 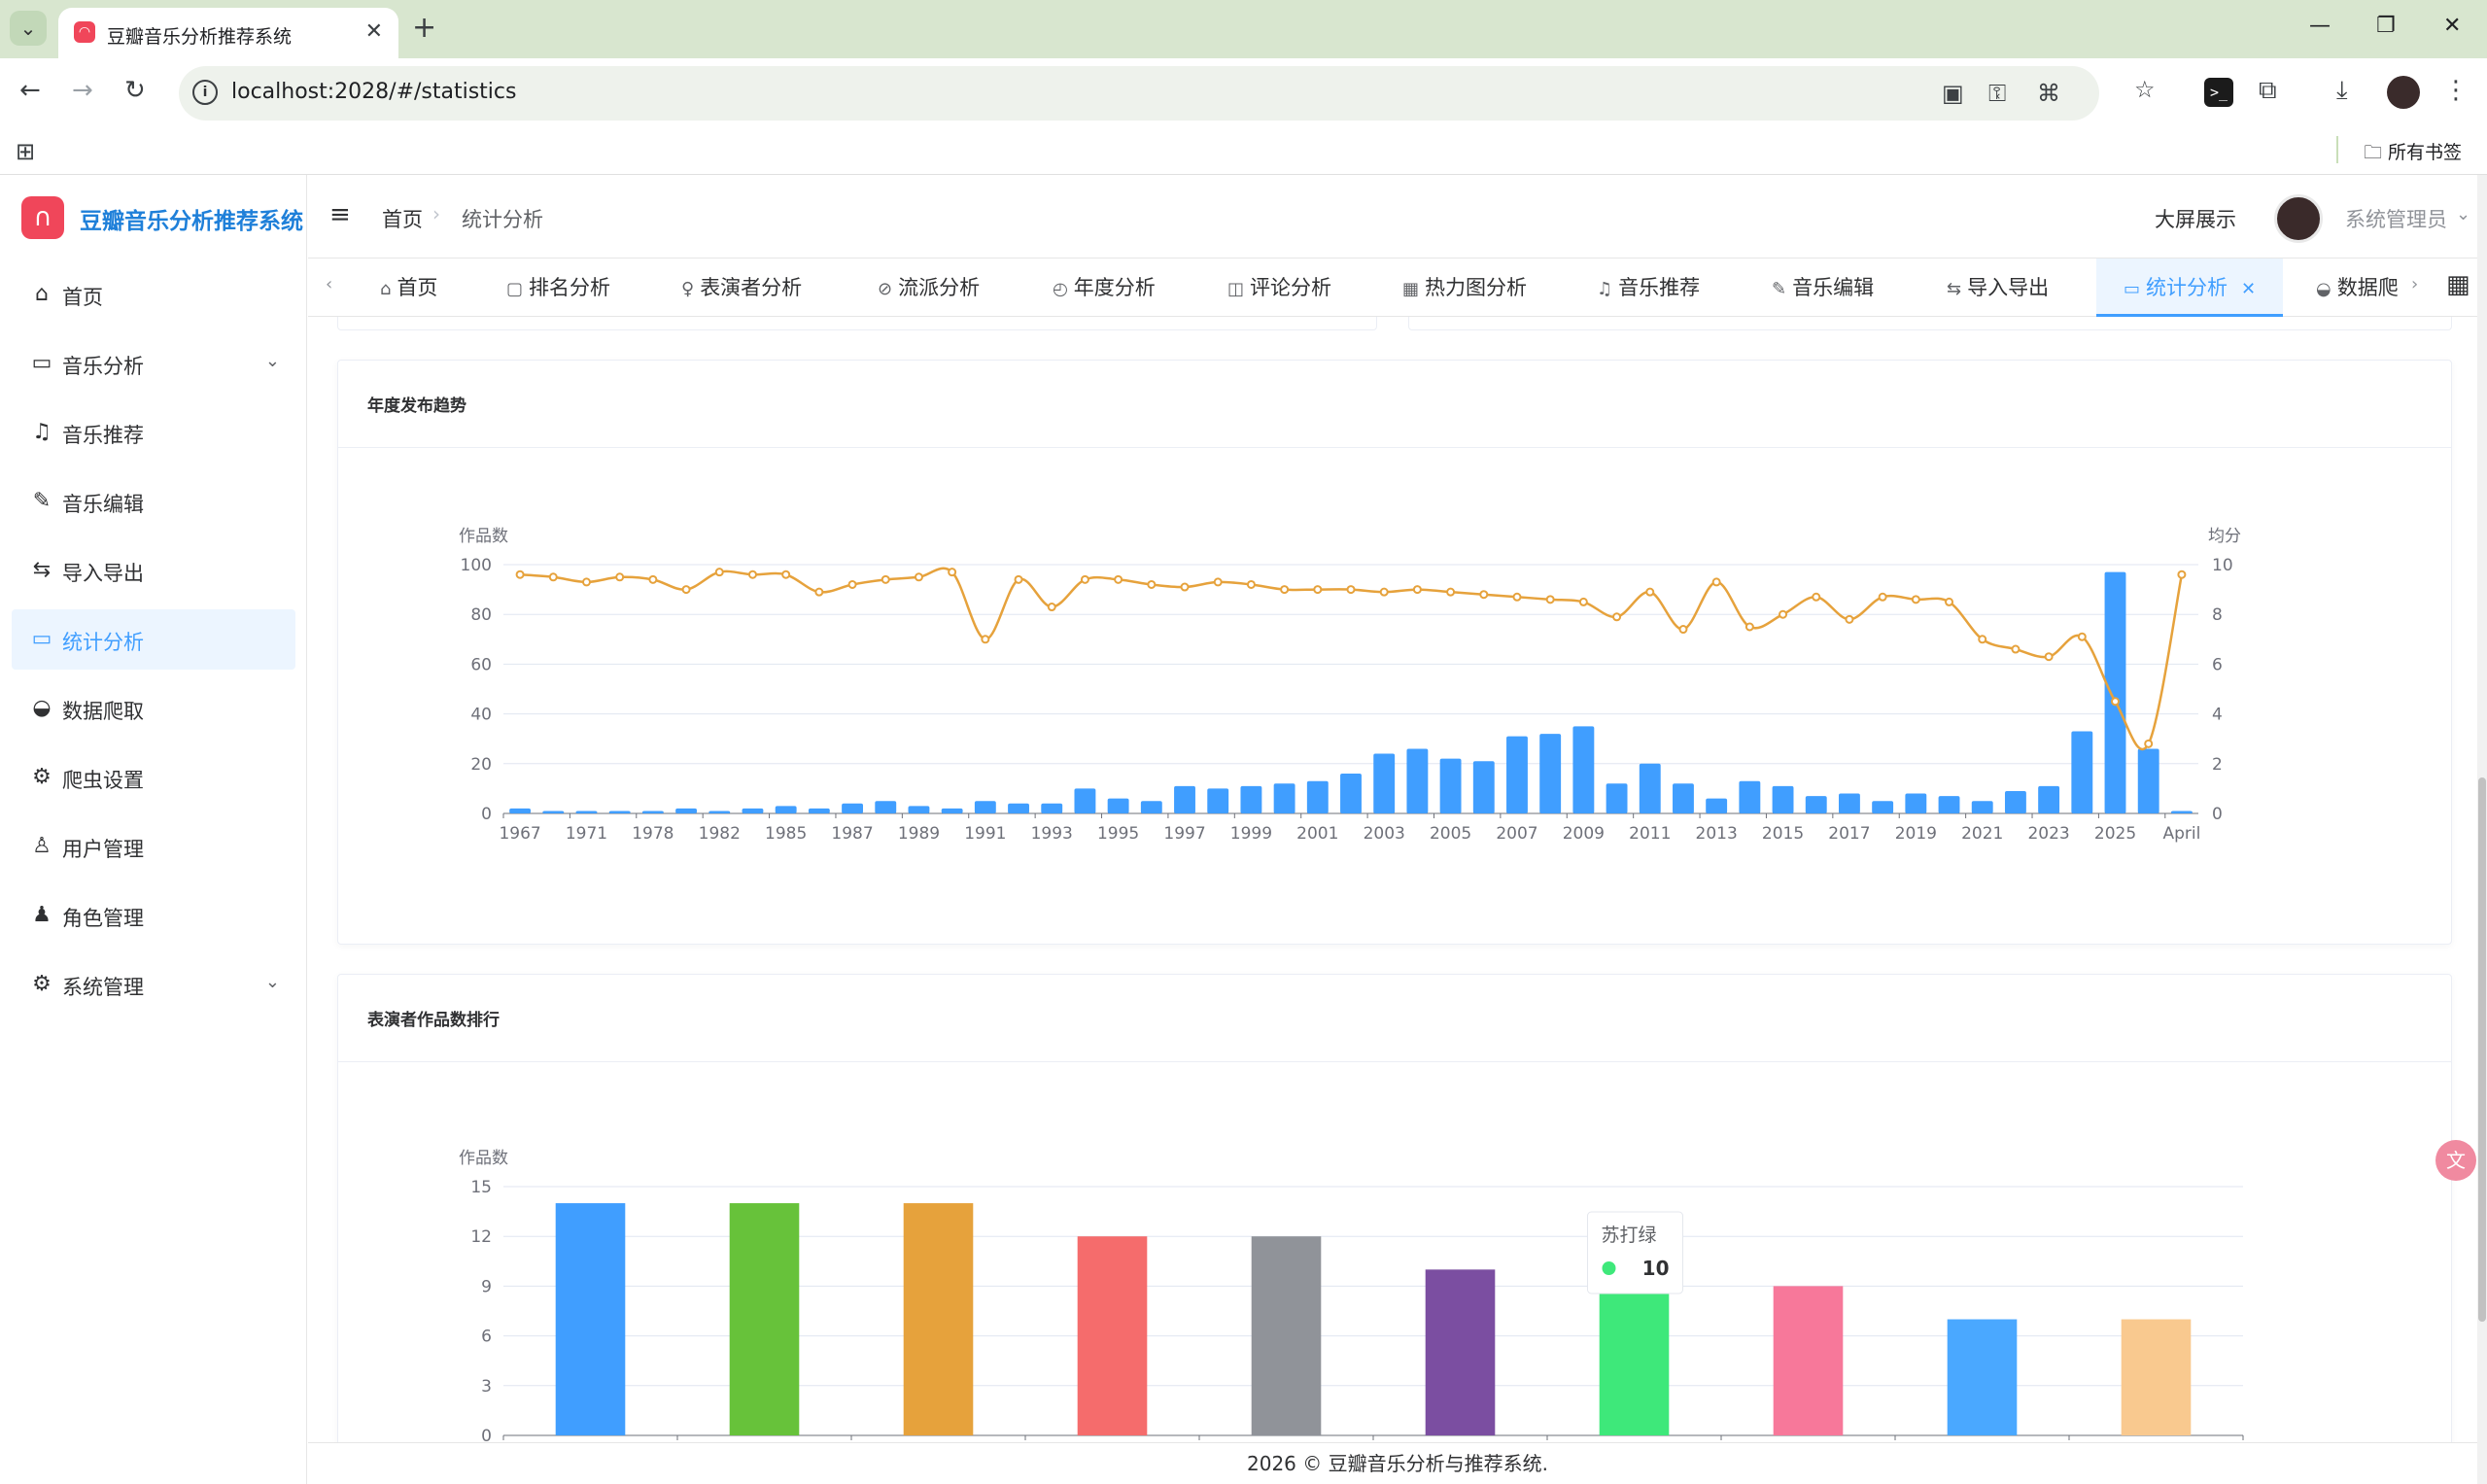 What do you see at coordinates (135, 90) in the screenshot?
I see `reload-icon: ↻` at bounding box center [135, 90].